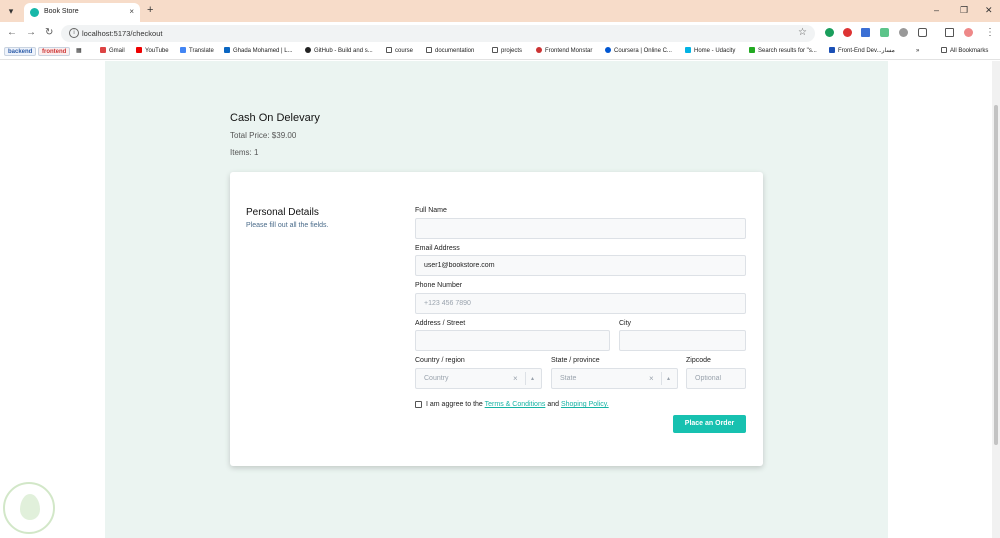 This screenshot has height=538, width=1000. Describe the element at coordinates (512, 340) in the screenshot. I see `address-input` at that location.